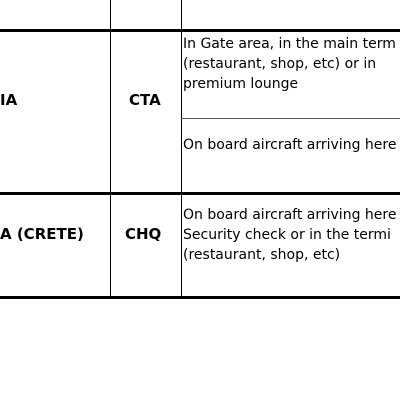 Image resolution: width=400 pixels, height=400 pixels. Describe the element at coordinates (287, 235) in the screenshot. I see `location-line: Security check or in the termi` at that location.